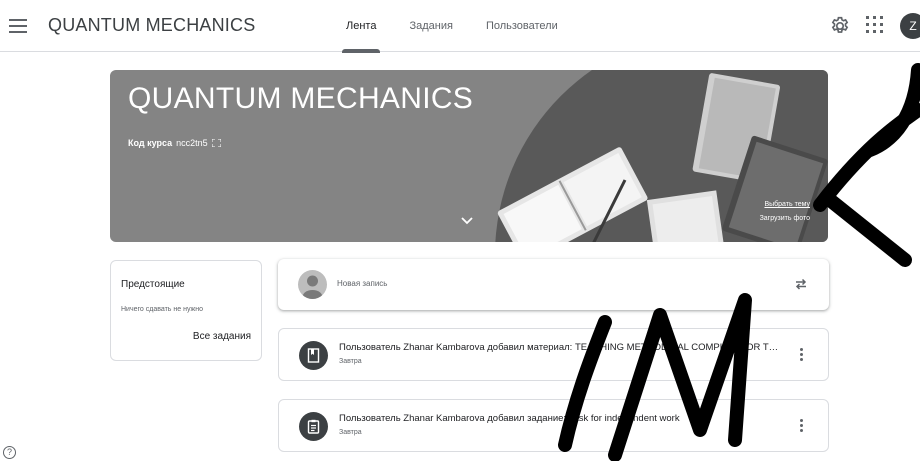  Describe the element at coordinates (313, 426) in the screenshot. I see `assignment-icon` at that location.